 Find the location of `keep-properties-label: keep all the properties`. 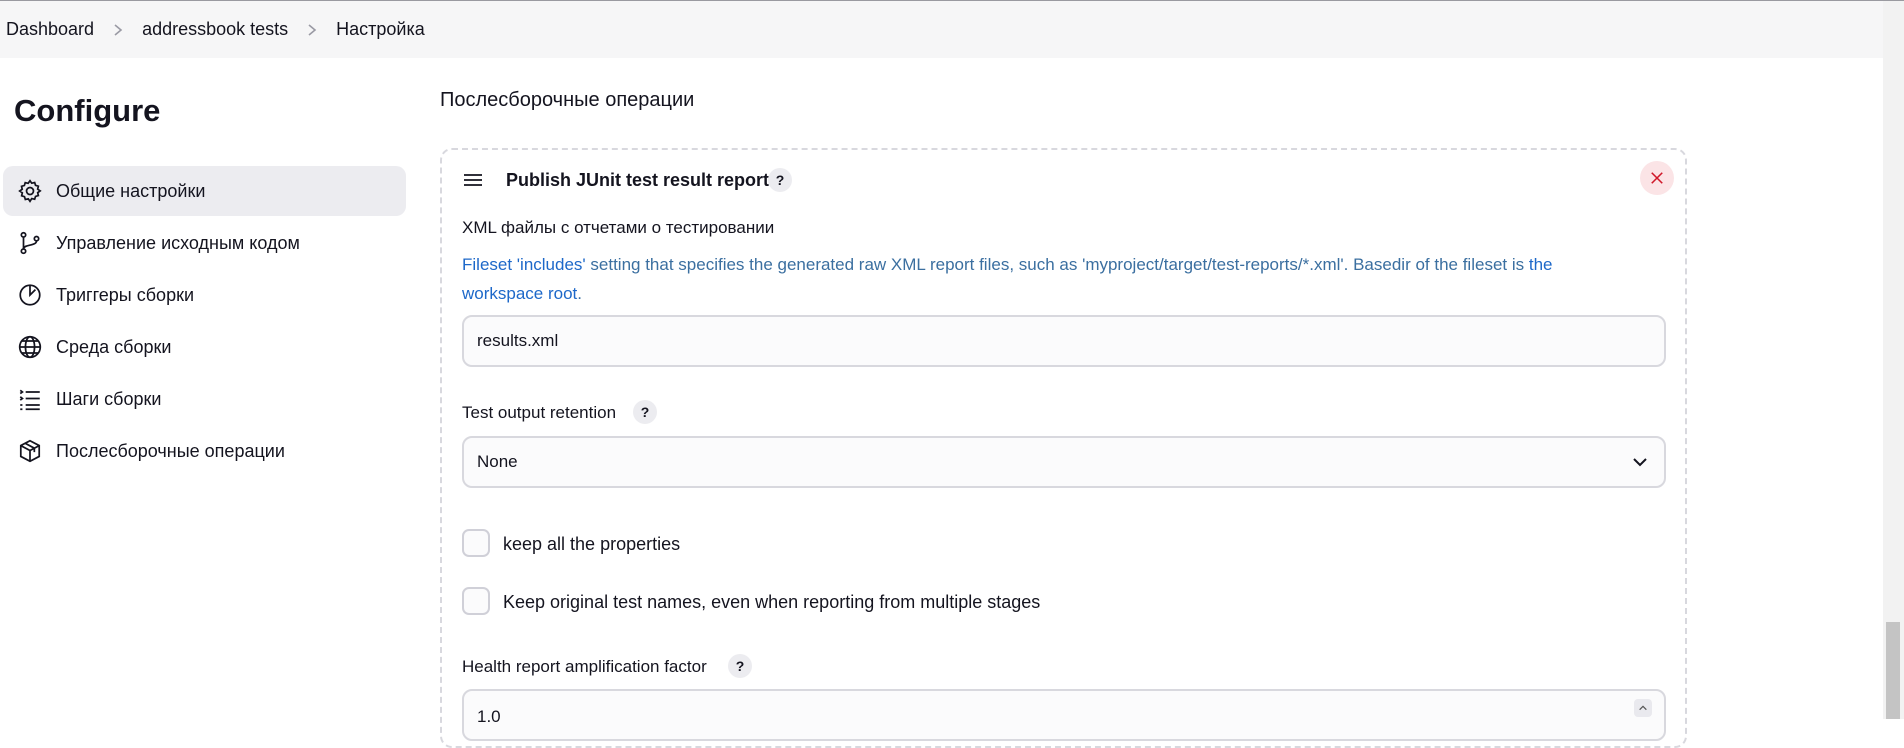

keep-properties-label: keep all the properties is located at coordinates (591, 544).